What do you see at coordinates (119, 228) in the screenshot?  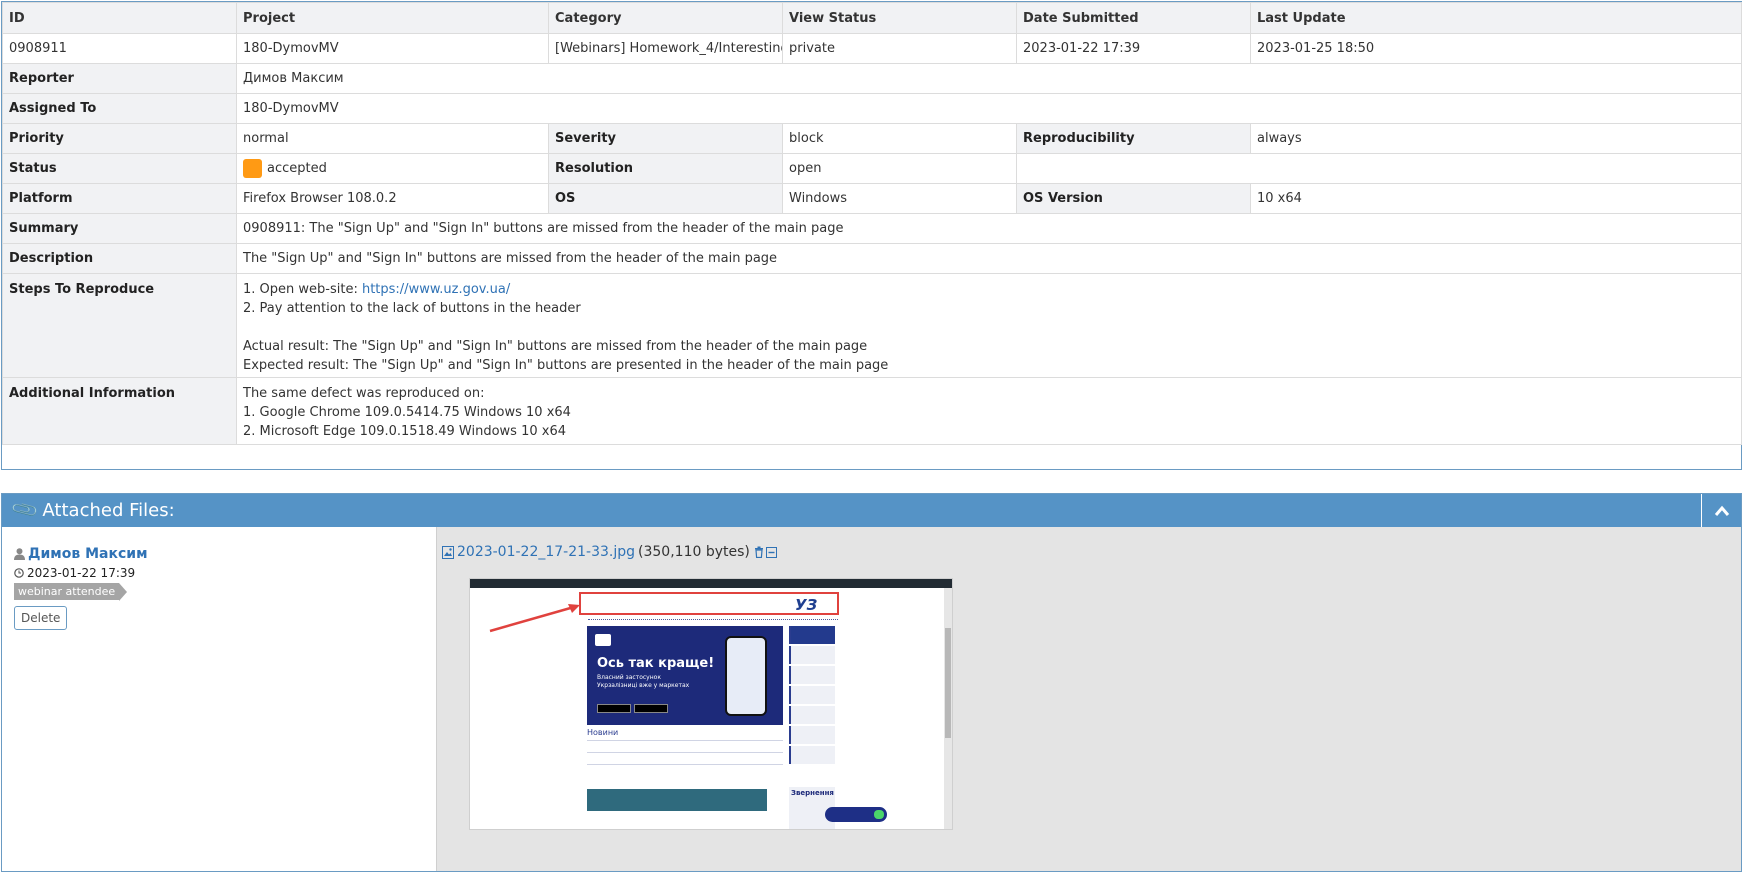 I see `summary-label: Summary` at bounding box center [119, 228].